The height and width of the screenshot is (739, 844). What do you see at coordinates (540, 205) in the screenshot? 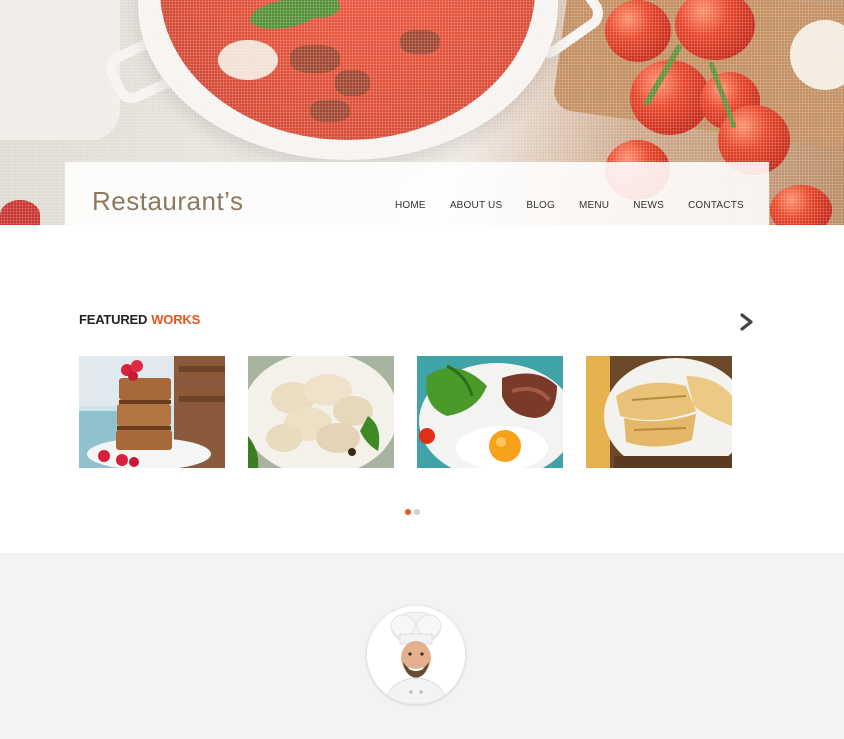
I see `nav-item-blog: BLOG` at bounding box center [540, 205].